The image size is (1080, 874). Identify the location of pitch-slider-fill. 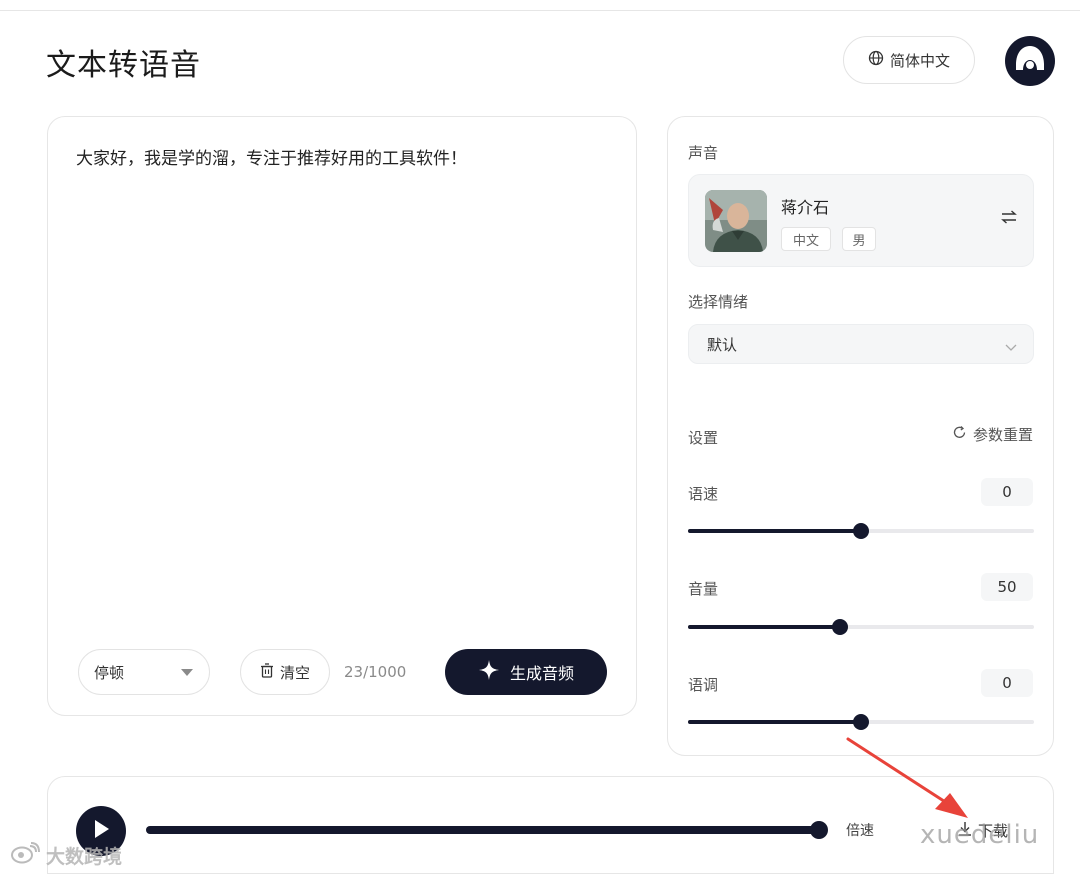
(774, 722).